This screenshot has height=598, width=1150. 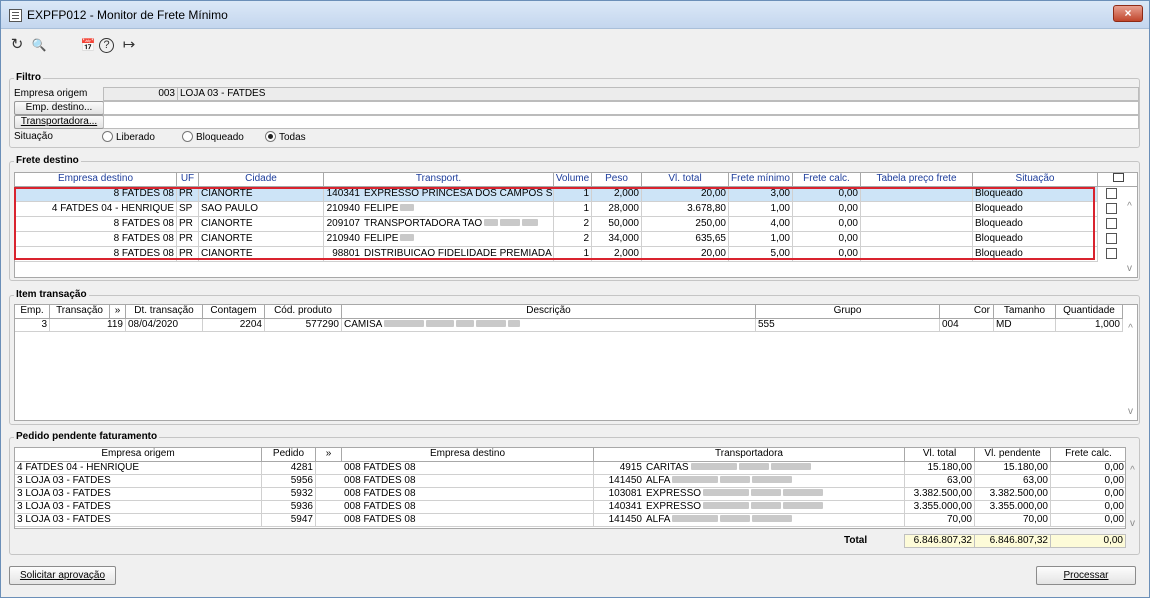 What do you see at coordinates (213, 137) in the screenshot?
I see `radio-bloqueado: Bloqueado` at bounding box center [213, 137].